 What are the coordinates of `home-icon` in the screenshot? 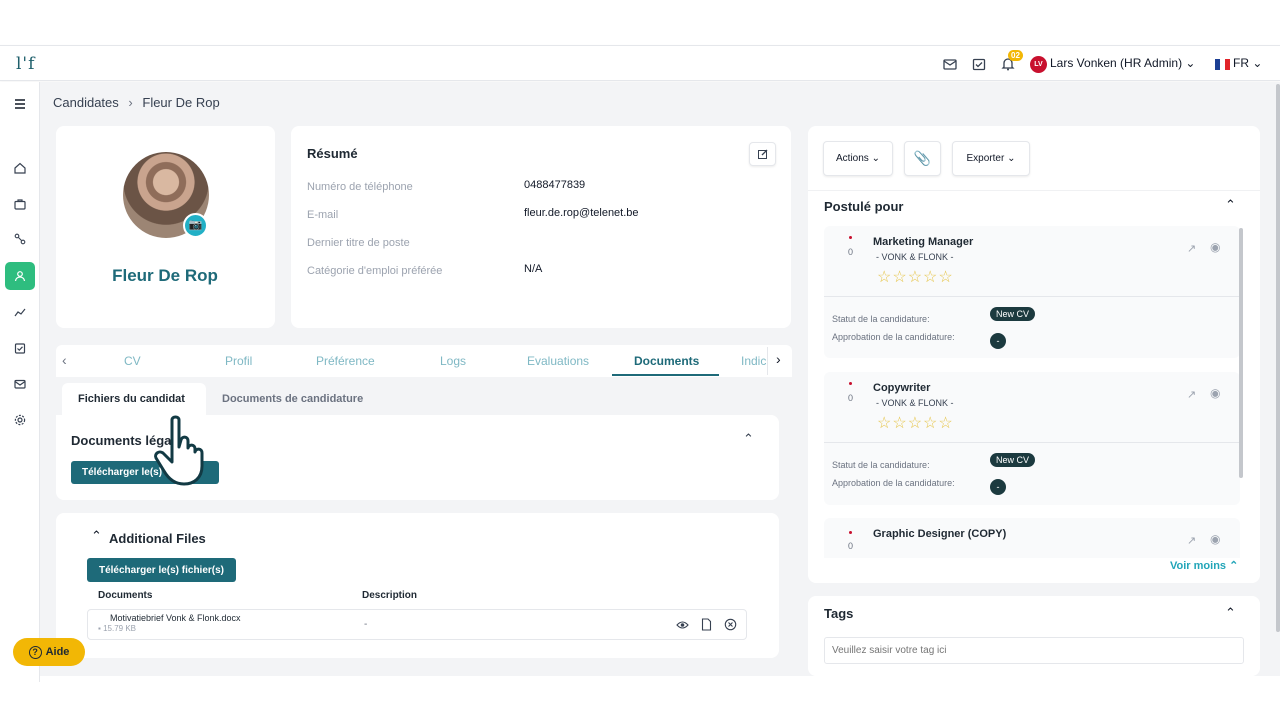 It's located at (20, 168).